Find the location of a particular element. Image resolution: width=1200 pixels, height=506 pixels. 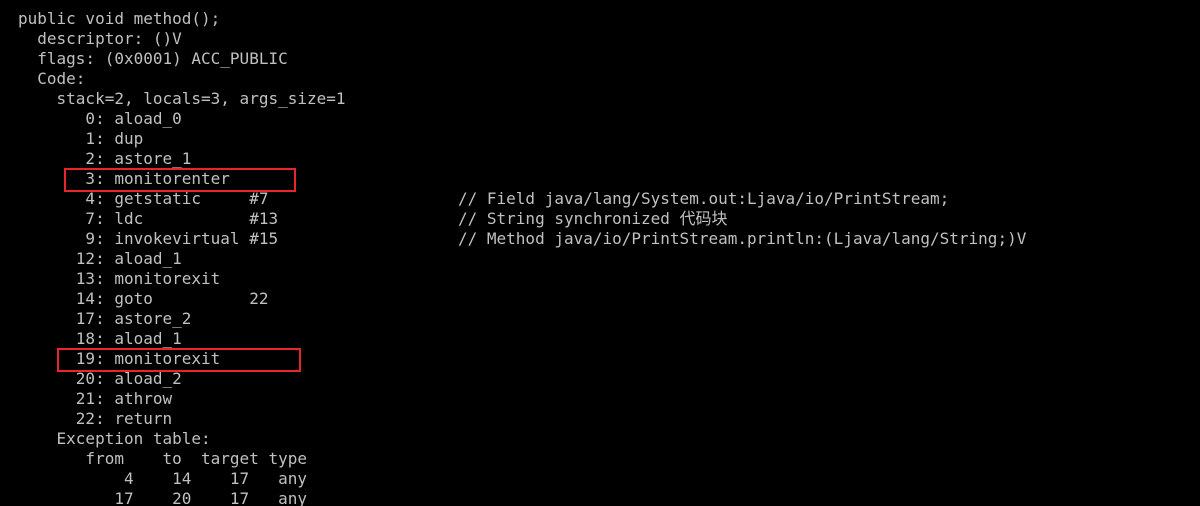

stack-info-line: stack=2, locals=3, args_size=1 is located at coordinates (182, 98).